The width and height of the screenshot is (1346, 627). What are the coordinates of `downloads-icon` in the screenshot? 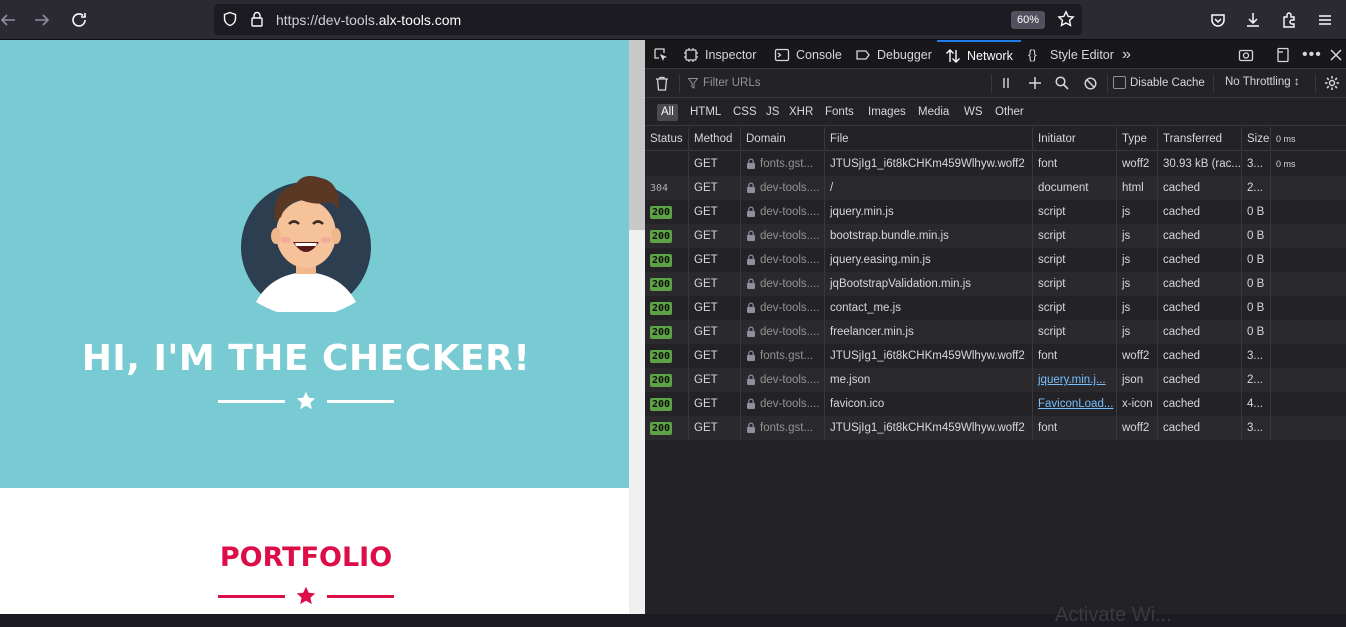 It's located at (1253, 20).